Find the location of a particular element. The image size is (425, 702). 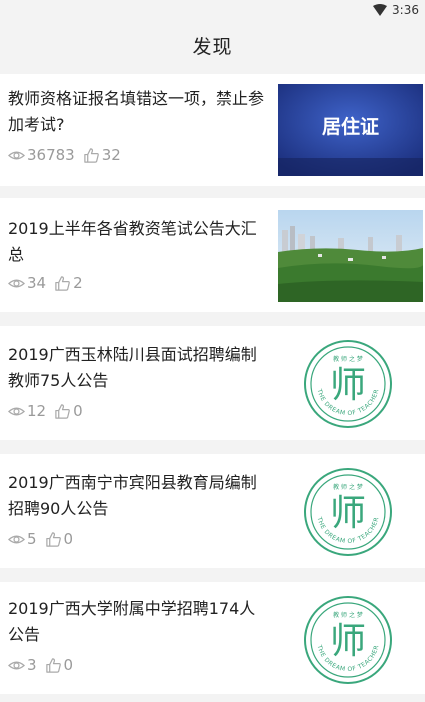

article-title: 2019广西大学附属中学招聘174人公告 is located at coordinates (132, 621).